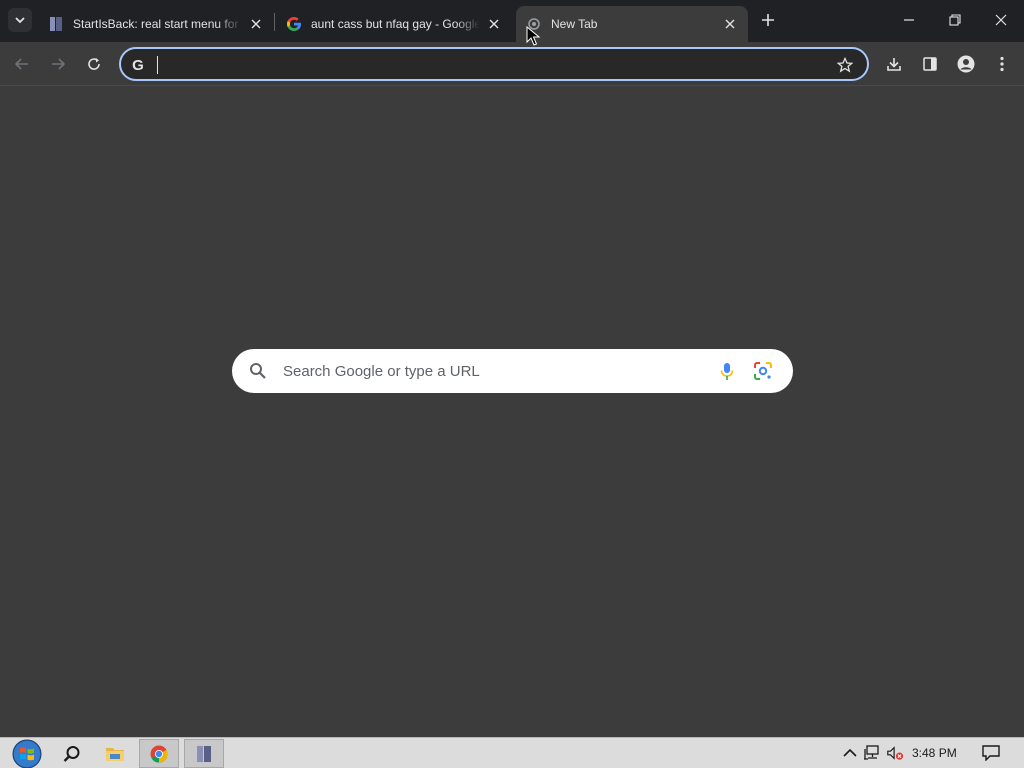 This screenshot has height=768, width=1024. I want to click on menu-button, so click(1002, 64).